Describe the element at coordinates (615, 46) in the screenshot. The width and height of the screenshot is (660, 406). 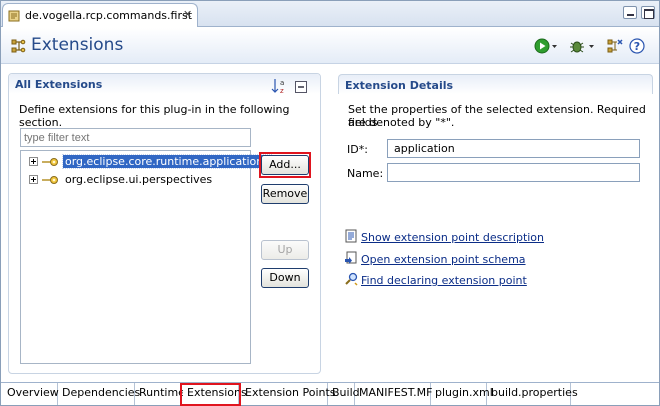
I see `export-wizard-icon` at that location.